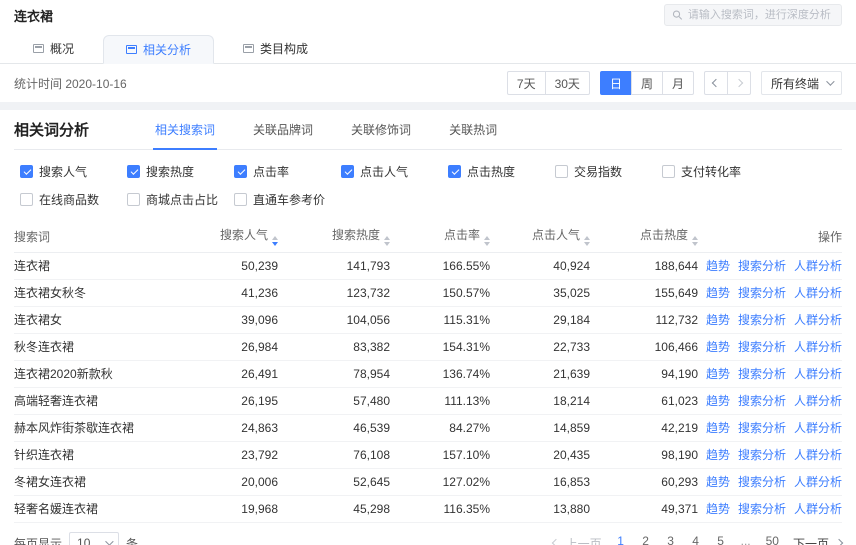 Image resolution: width=856 pixels, height=545 pixels. I want to click on per-page-control: 每页显示 10 条, so click(76, 538).